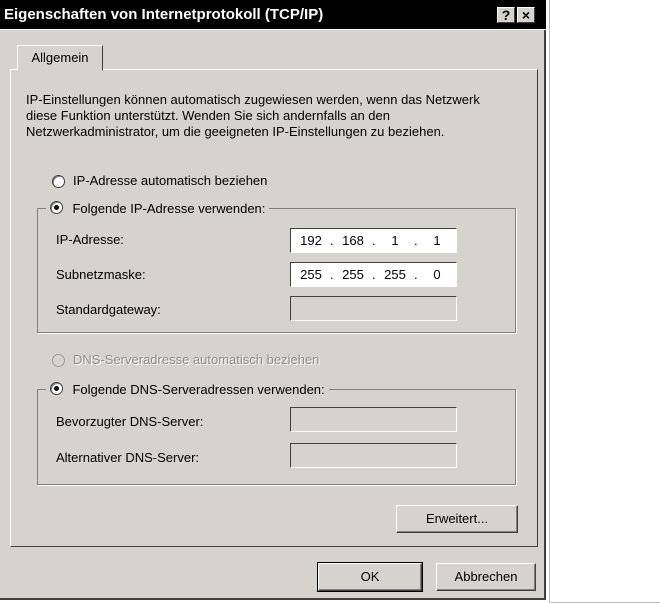 The width and height of the screenshot is (660, 603). What do you see at coordinates (276, 437) in the screenshot?
I see `dns-group-box` at bounding box center [276, 437].